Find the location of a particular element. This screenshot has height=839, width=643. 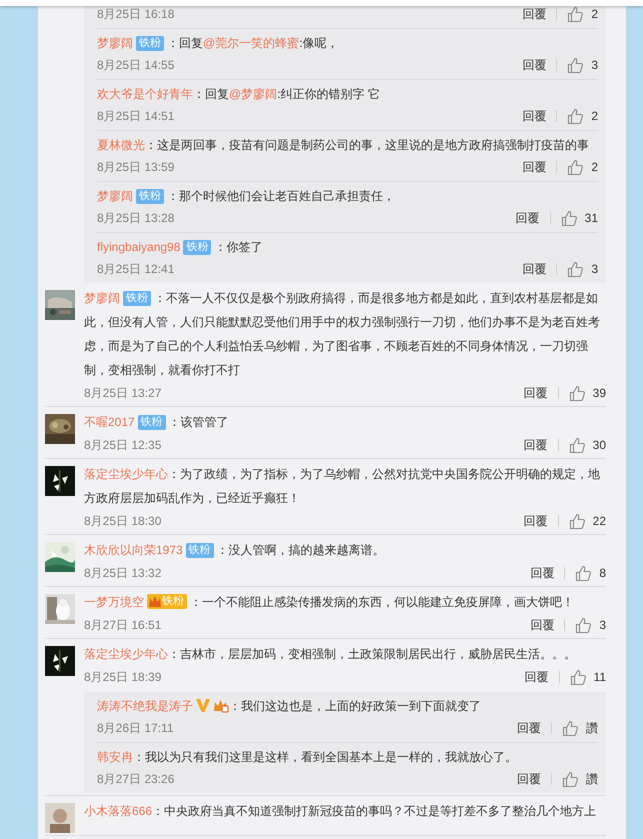

comment-text: 梦廖阔 铁粉 ：那个时候他们会让老百姓自己承担责任， is located at coordinates (246, 197).